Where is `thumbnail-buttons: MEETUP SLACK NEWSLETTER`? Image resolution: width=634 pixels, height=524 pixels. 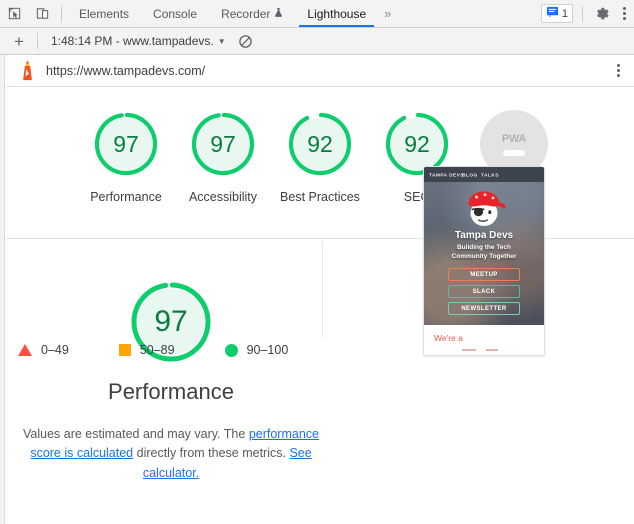
thumbnail-buttons: MEETUP SLACK NEWSLETTER is located at coordinates (484, 291).